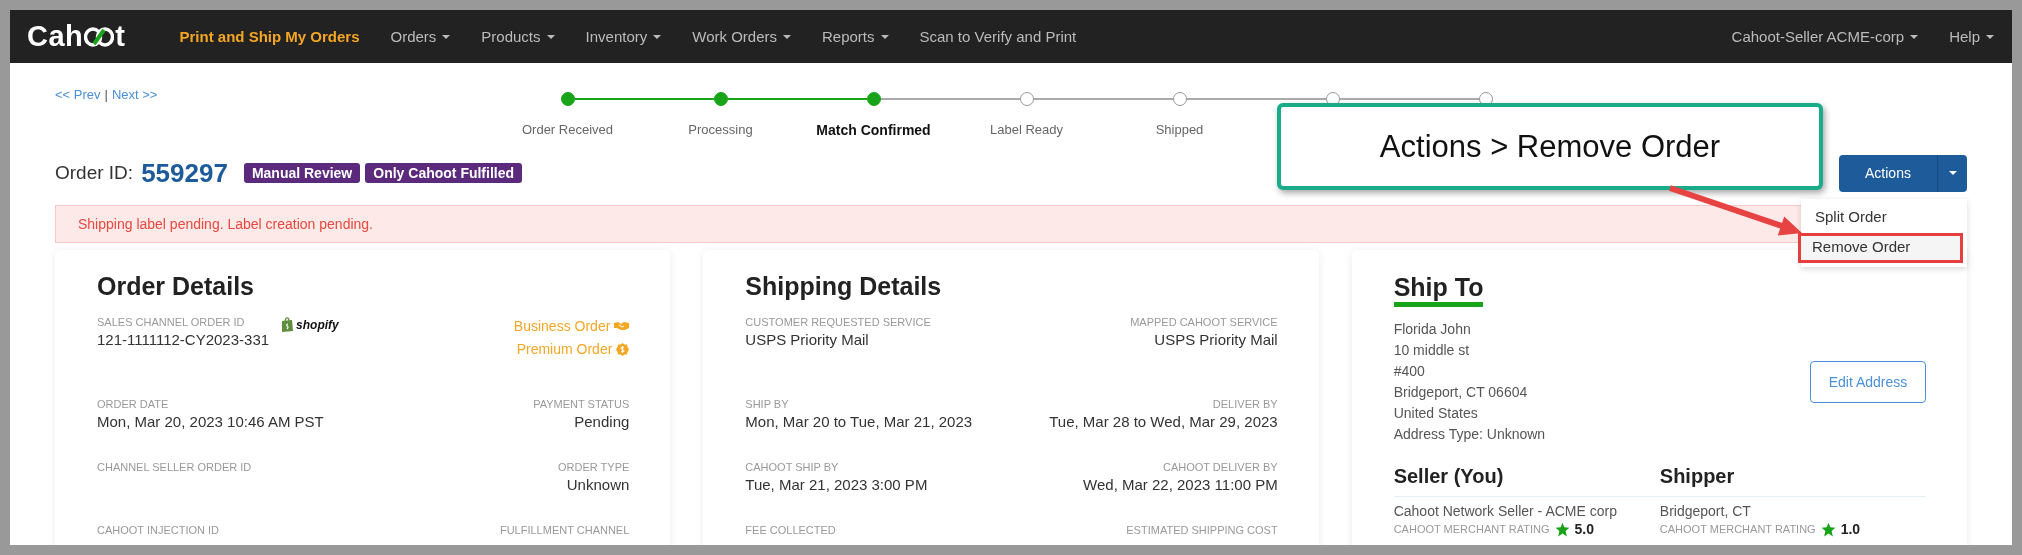 The height and width of the screenshot is (555, 2022). I want to click on order-tag: Premium Order, so click(573, 349).